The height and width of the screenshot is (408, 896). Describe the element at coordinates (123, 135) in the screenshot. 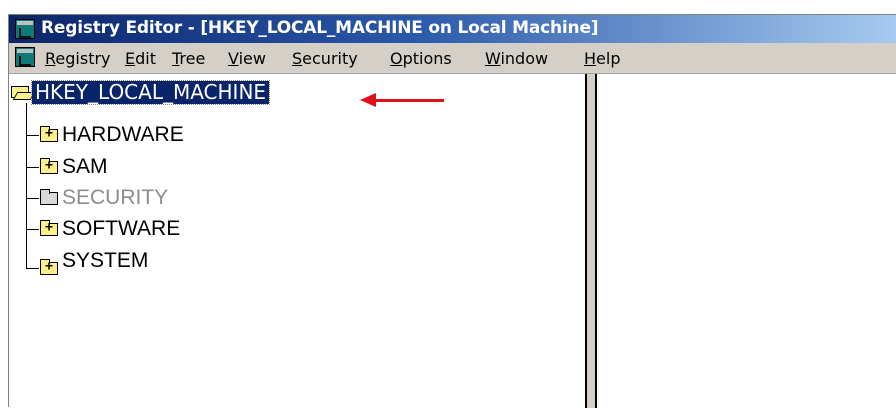

I see `tree-node-hardware: HARDWARE` at that location.